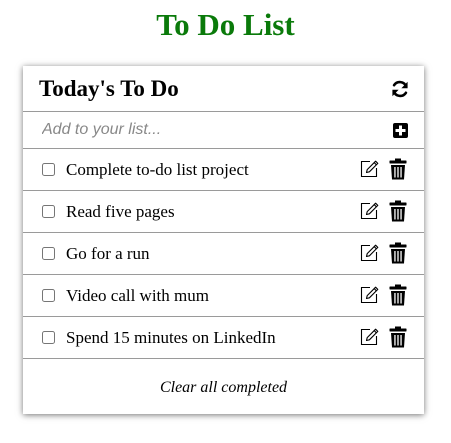 Image resolution: width=451 pixels, height=443 pixels. I want to click on card-title: Today's To Do, so click(109, 88).